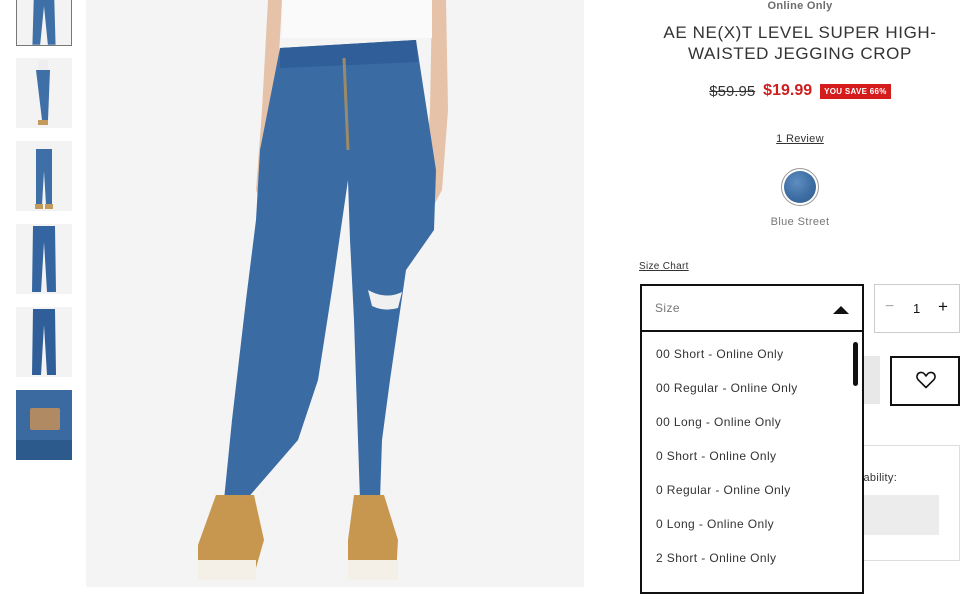 This screenshot has width=960, height=594. Describe the element at coordinates (800, 139) in the screenshot. I see `reviews-link: 1 Review` at that location.